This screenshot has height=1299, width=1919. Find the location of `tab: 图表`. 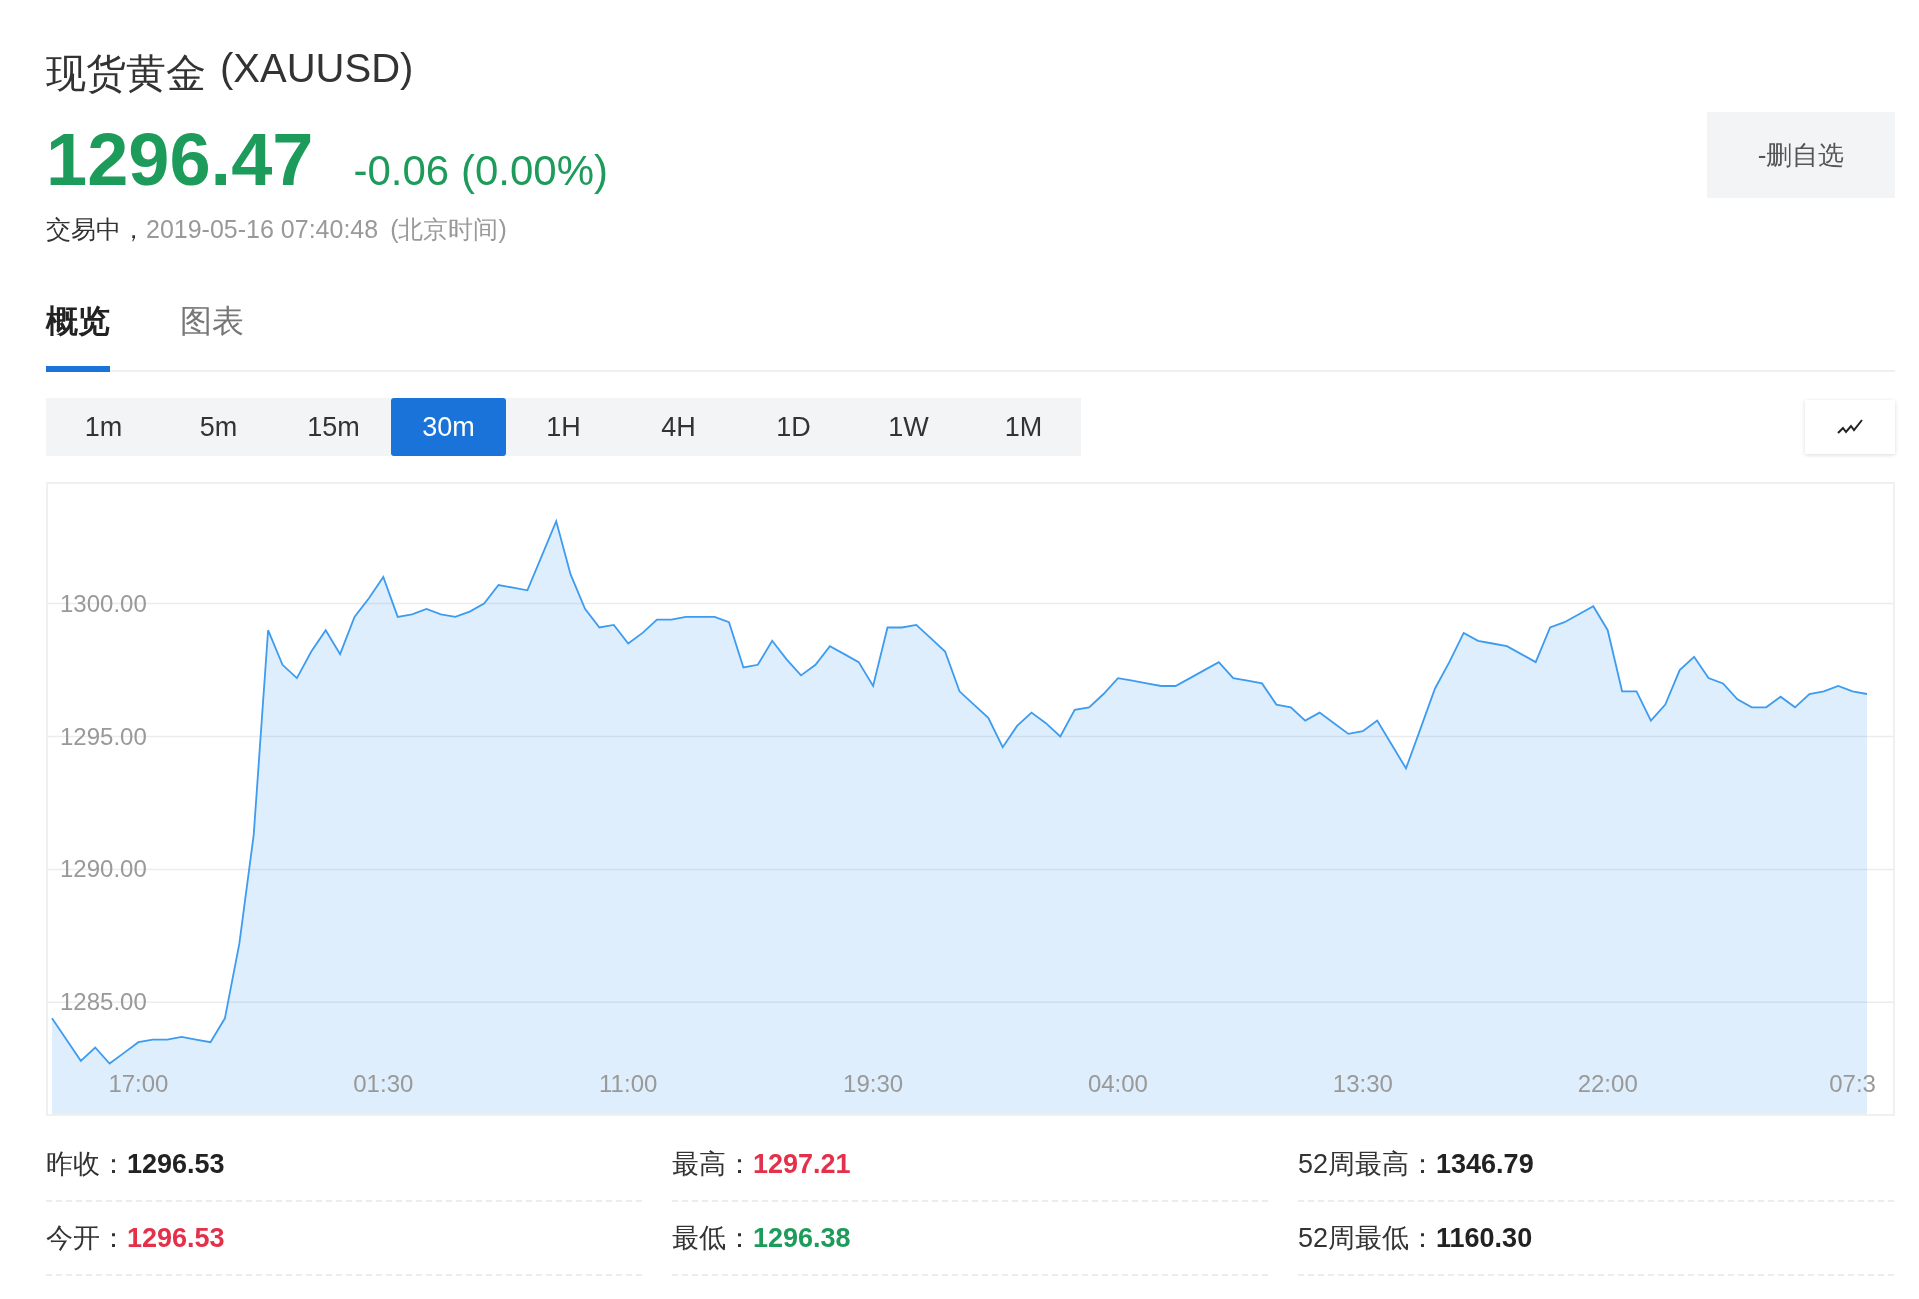

tab: 图表 is located at coordinates (212, 336).